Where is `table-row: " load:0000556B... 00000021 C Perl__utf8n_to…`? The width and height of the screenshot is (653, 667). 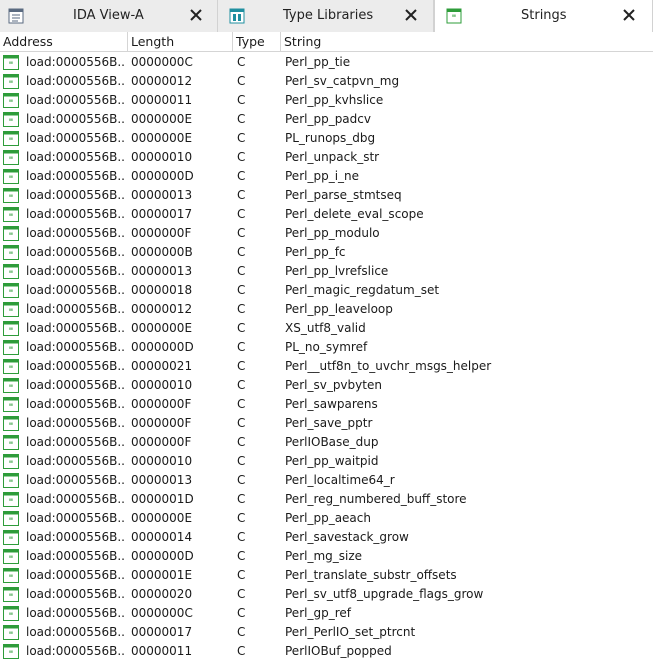
table-row: " load:0000556B... 00000021 C Perl__utf8n_to… is located at coordinates (326, 366).